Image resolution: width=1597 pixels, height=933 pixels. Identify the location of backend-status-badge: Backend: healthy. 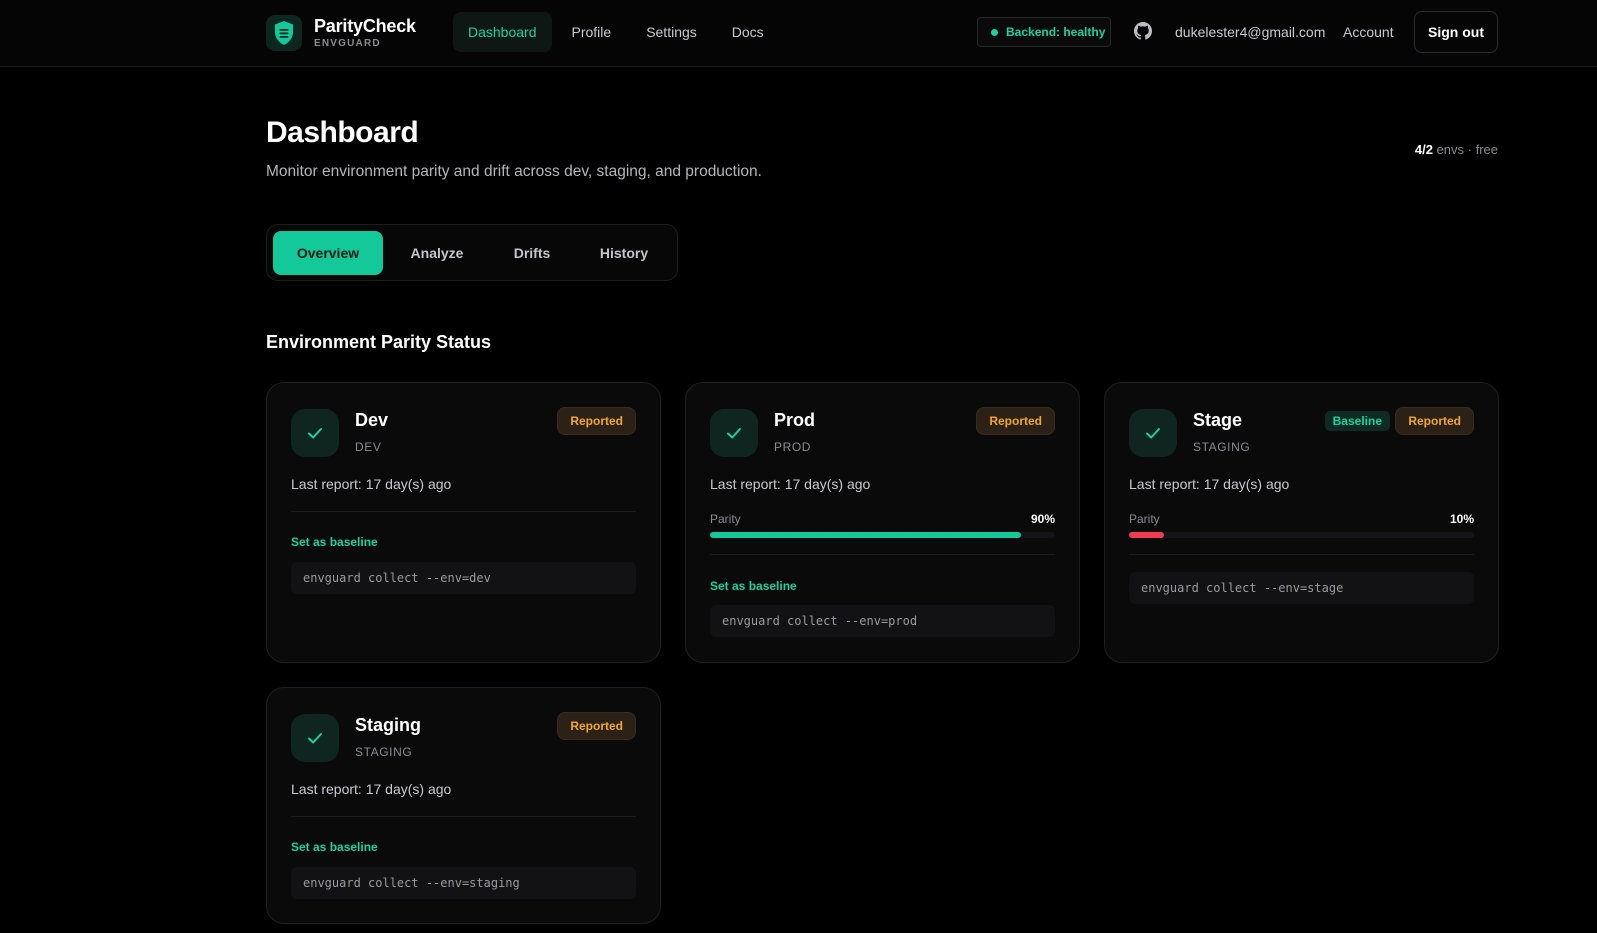
(1044, 32).